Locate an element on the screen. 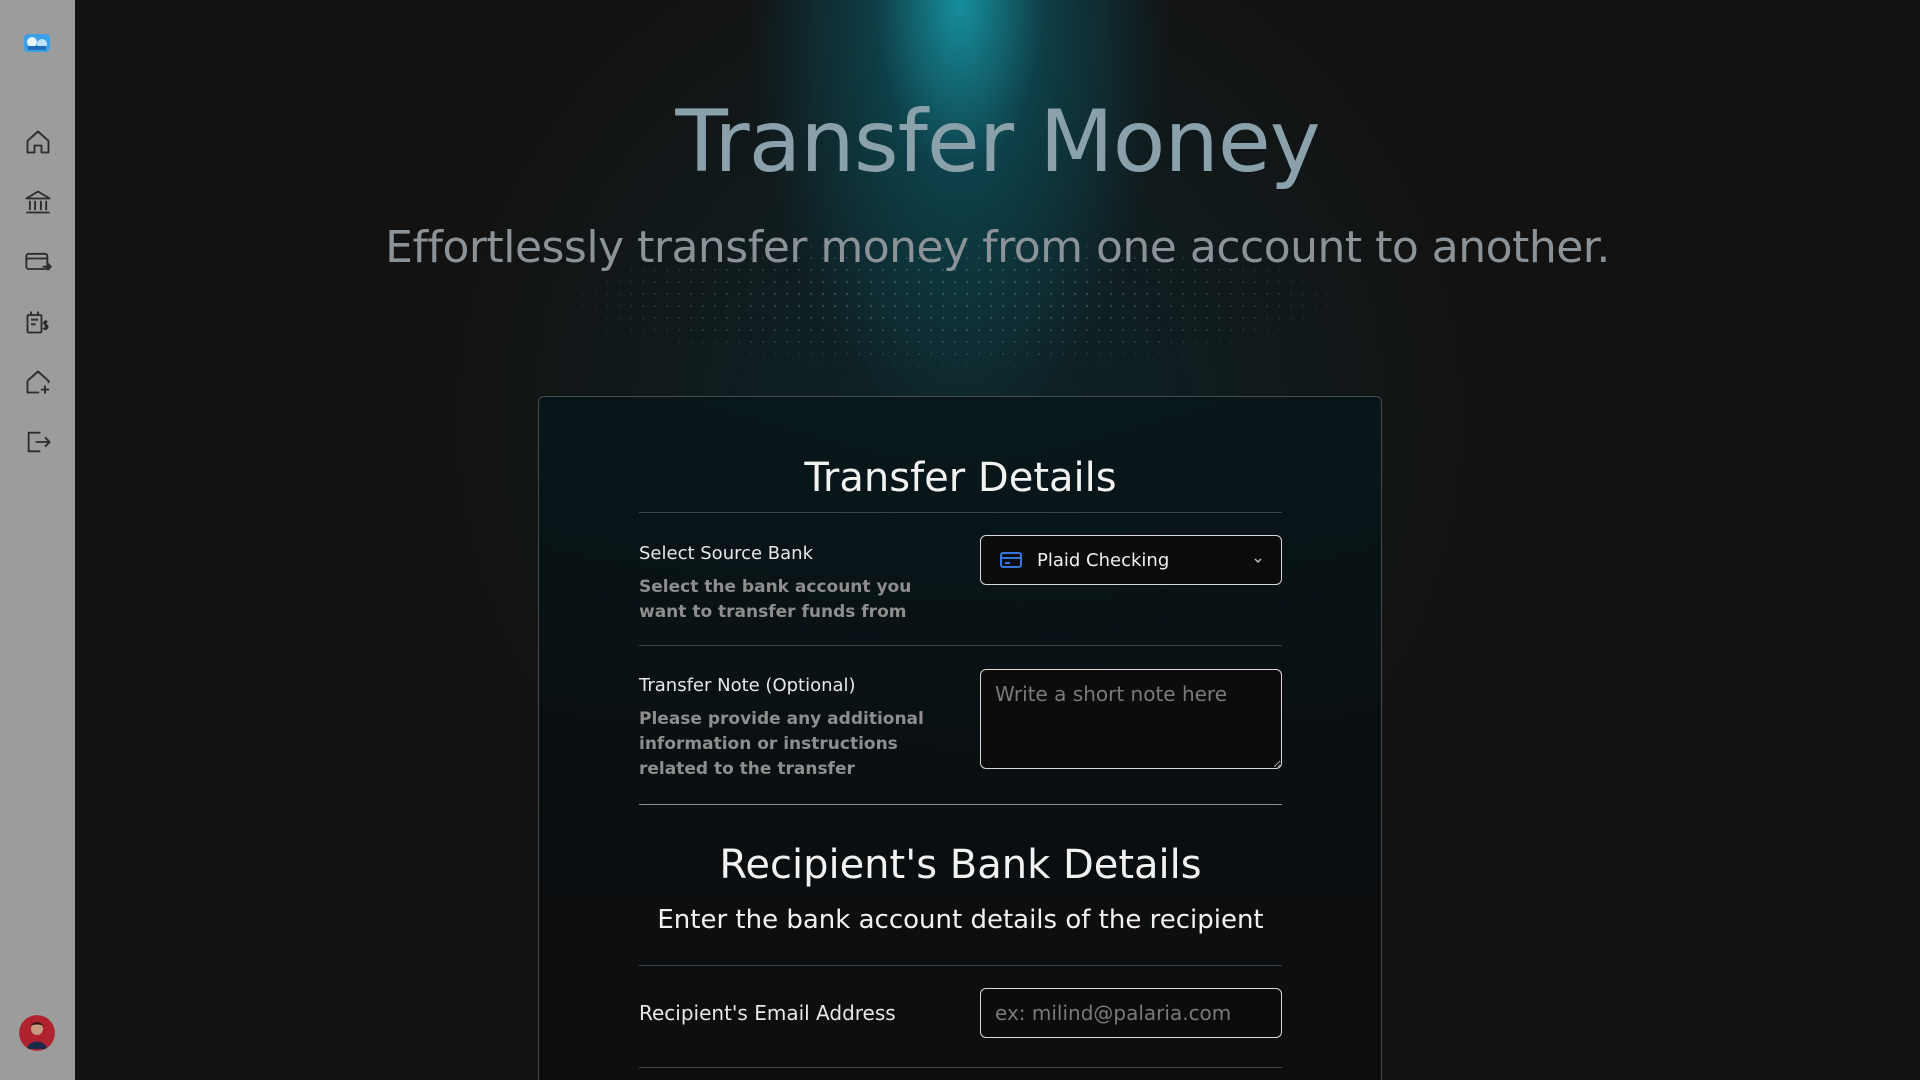 The height and width of the screenshot is (1080, 1920). source-bank-select: Plaid Checking is located at coordinates (1131, 560).